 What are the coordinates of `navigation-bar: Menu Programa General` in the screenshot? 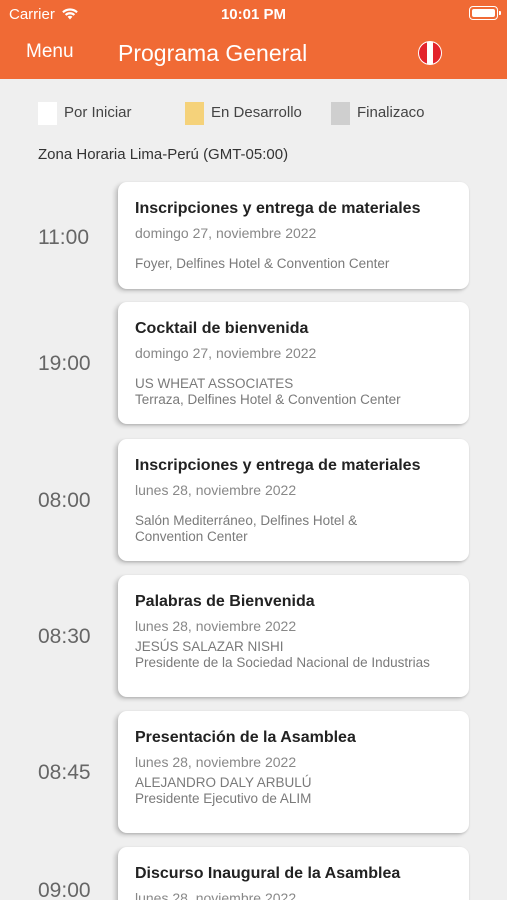 It's located at (253, 53).